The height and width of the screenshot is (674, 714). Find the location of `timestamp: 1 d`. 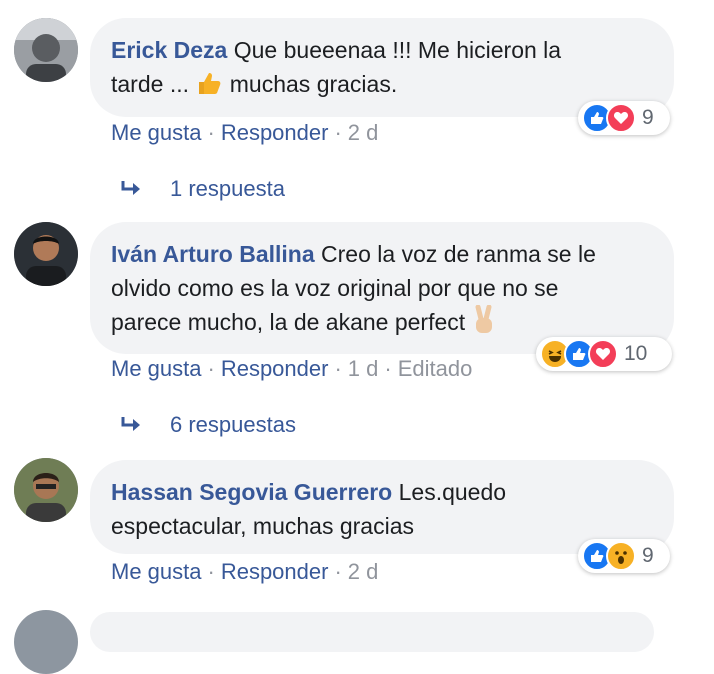

timestamp: 1 d is located at coordinates (363, 368).